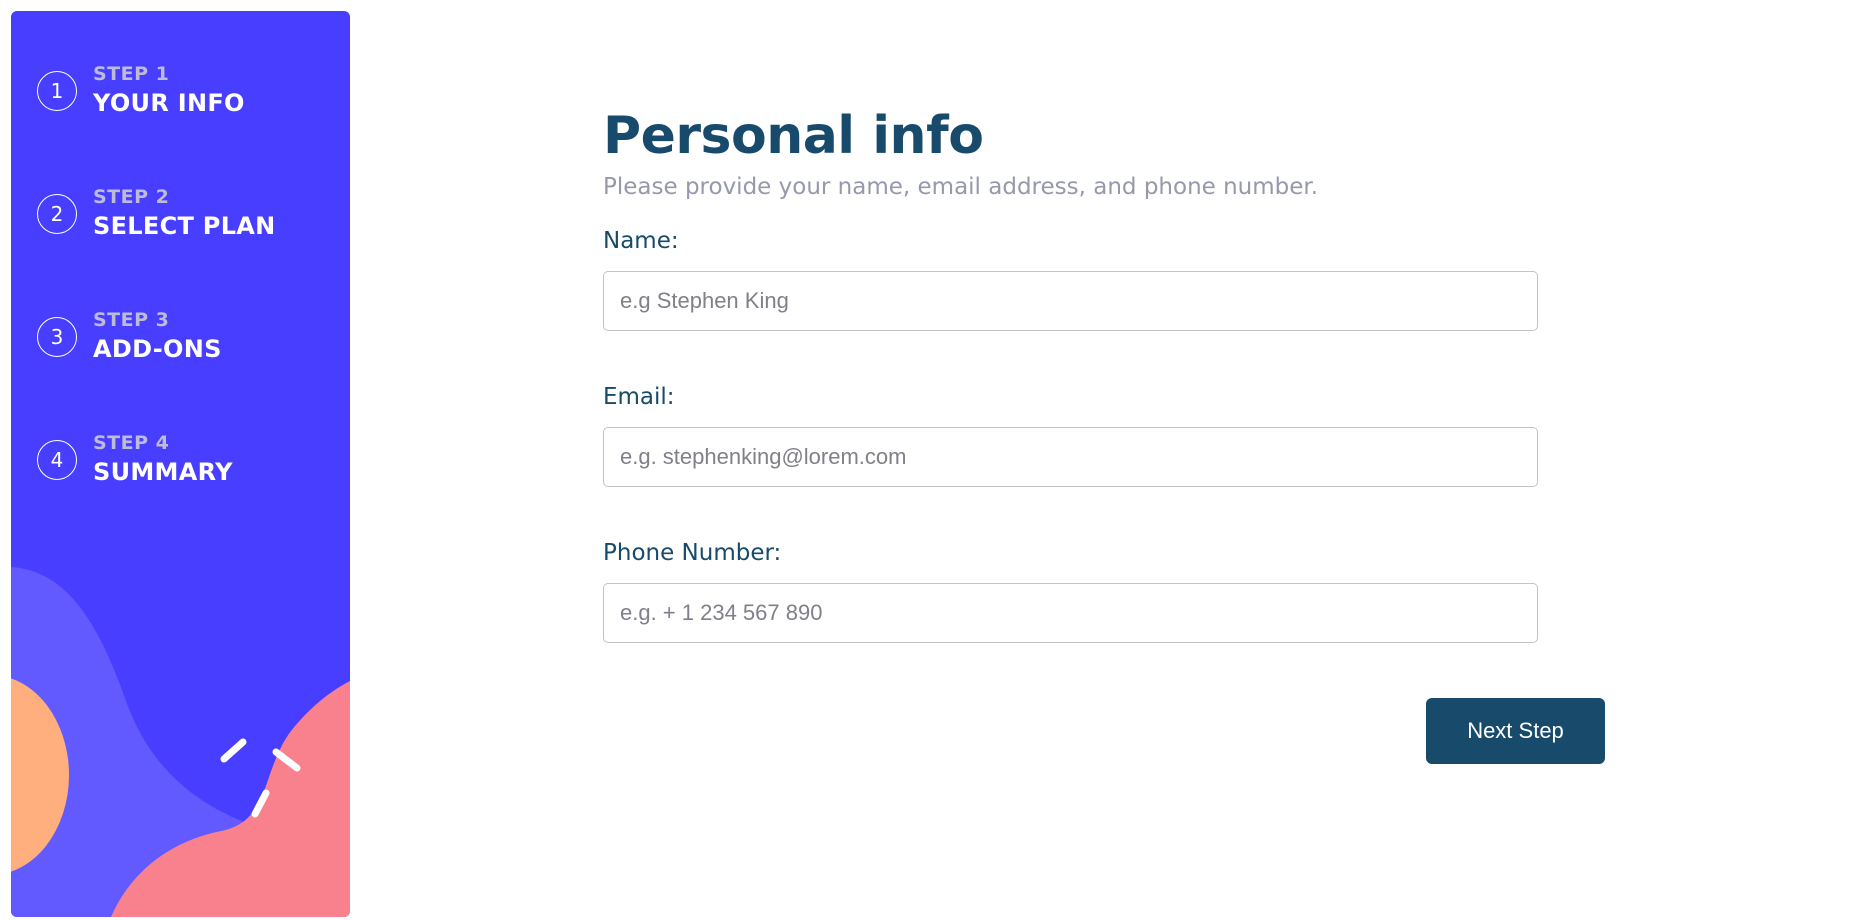 Image resolution: width=1862 pixels, height=920 pixels. What do you see at coordinates (793, 136) in the screenshot?
I see `page-title: Personal info` at bounding box center [793, 136].